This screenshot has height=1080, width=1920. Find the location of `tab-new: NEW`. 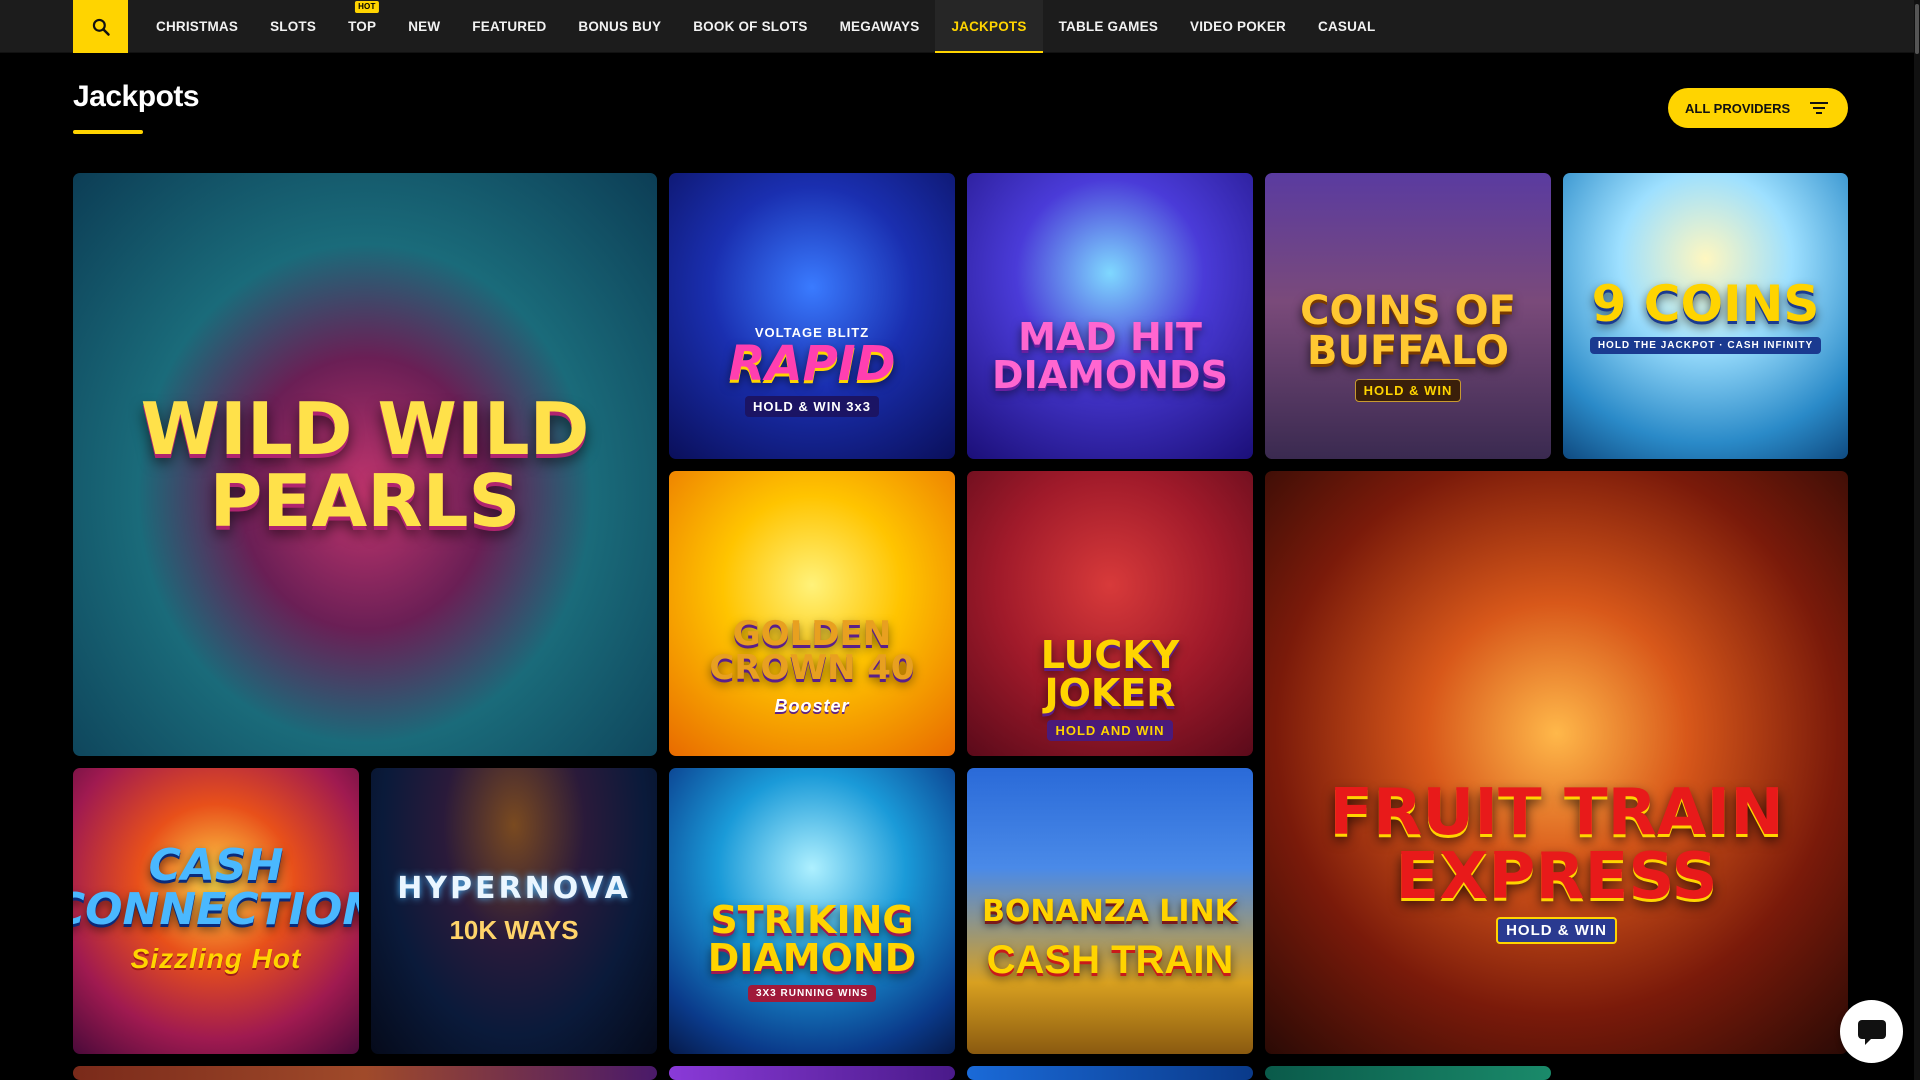

tab-new: NEW is located at coordinates (424, 26).